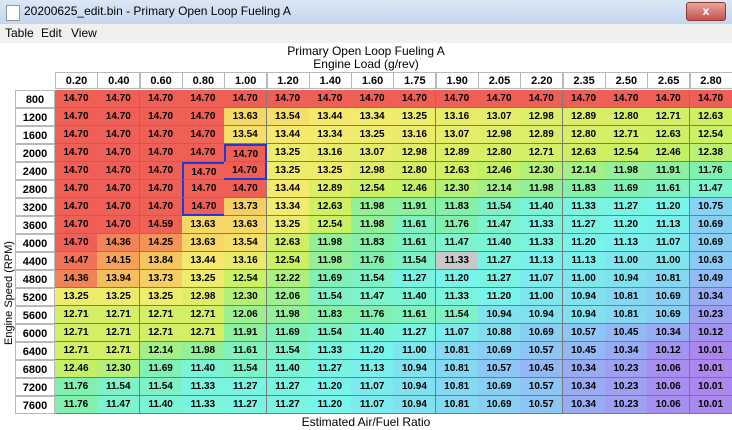 The height and width of the screenshot is (430, 732). I want to click on table-cell: 10.45, so click(542, 369).